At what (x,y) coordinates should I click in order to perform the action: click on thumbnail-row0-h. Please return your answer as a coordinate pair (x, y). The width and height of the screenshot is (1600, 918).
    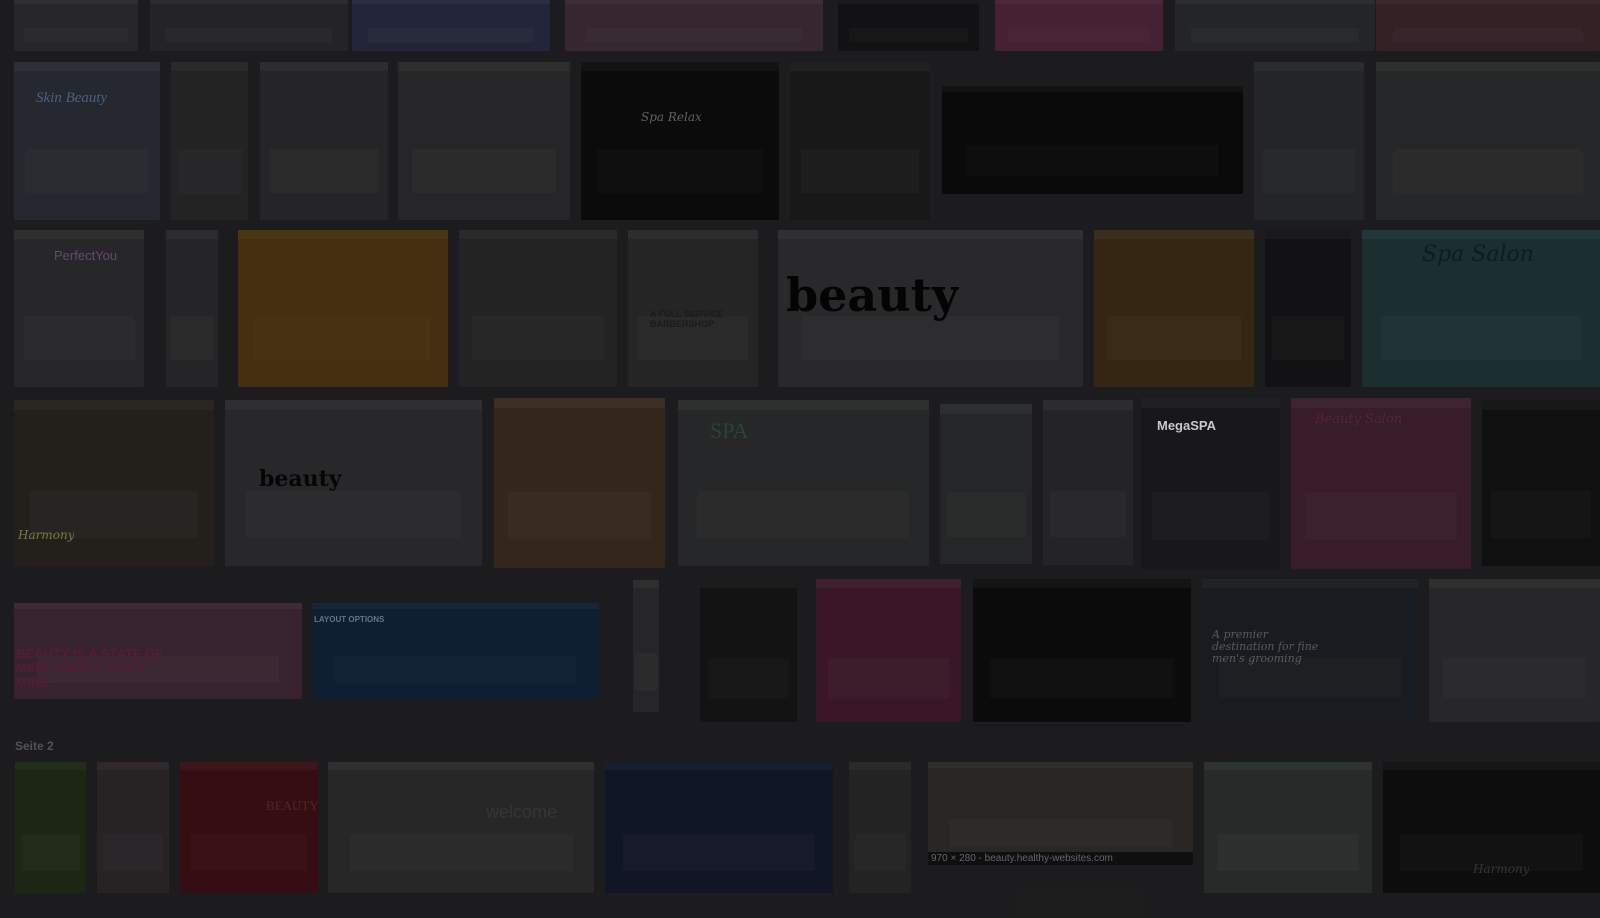
    Looking at the image, I should click on (1488, 25).